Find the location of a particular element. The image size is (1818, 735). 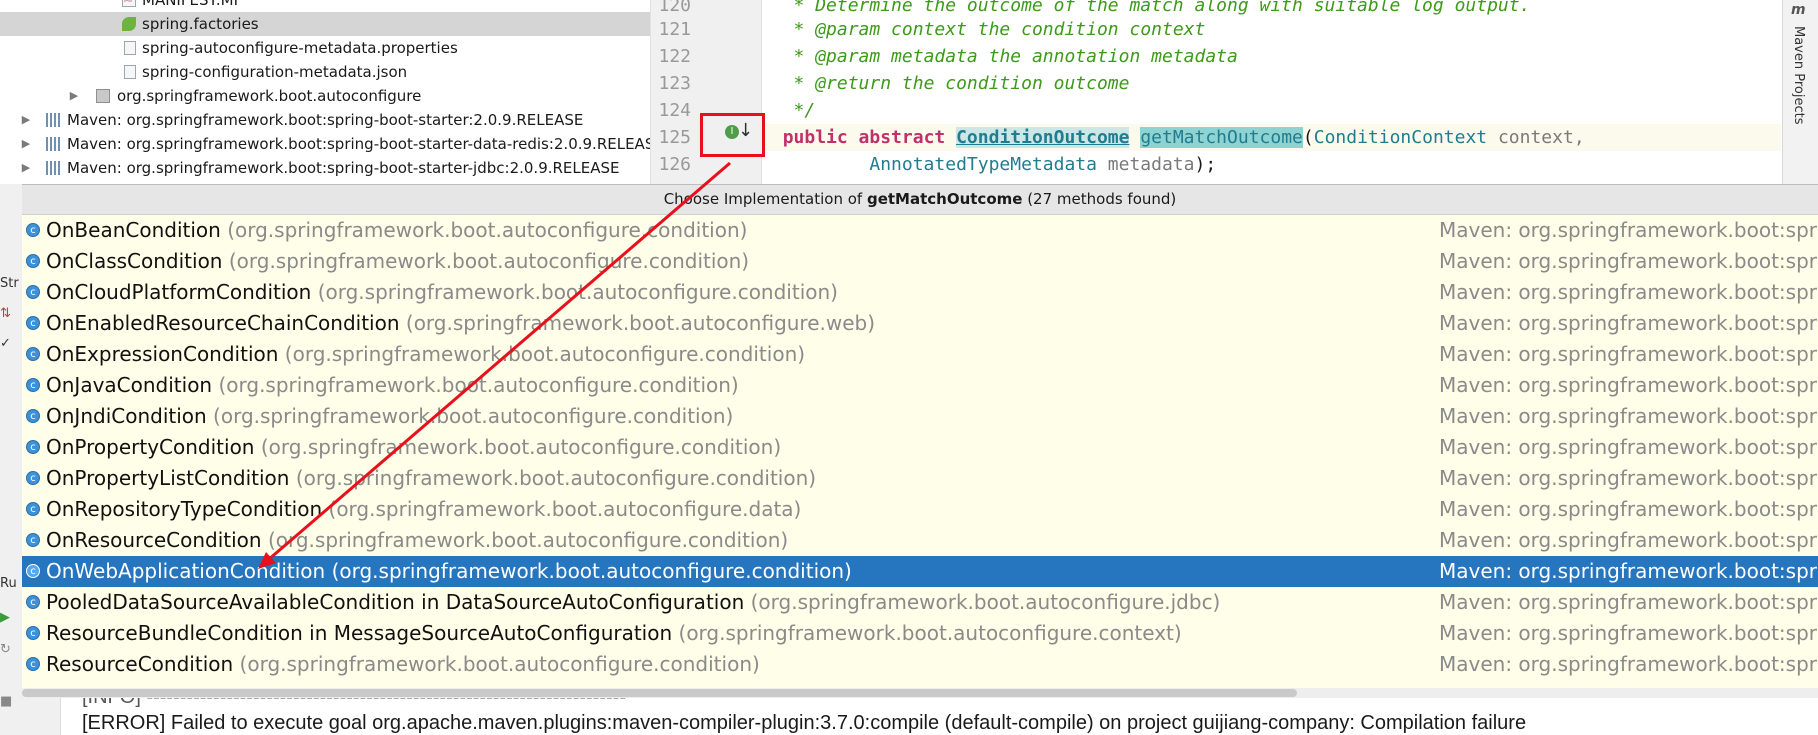

horizontal-scrollbar is located at coordinates (920, 693).